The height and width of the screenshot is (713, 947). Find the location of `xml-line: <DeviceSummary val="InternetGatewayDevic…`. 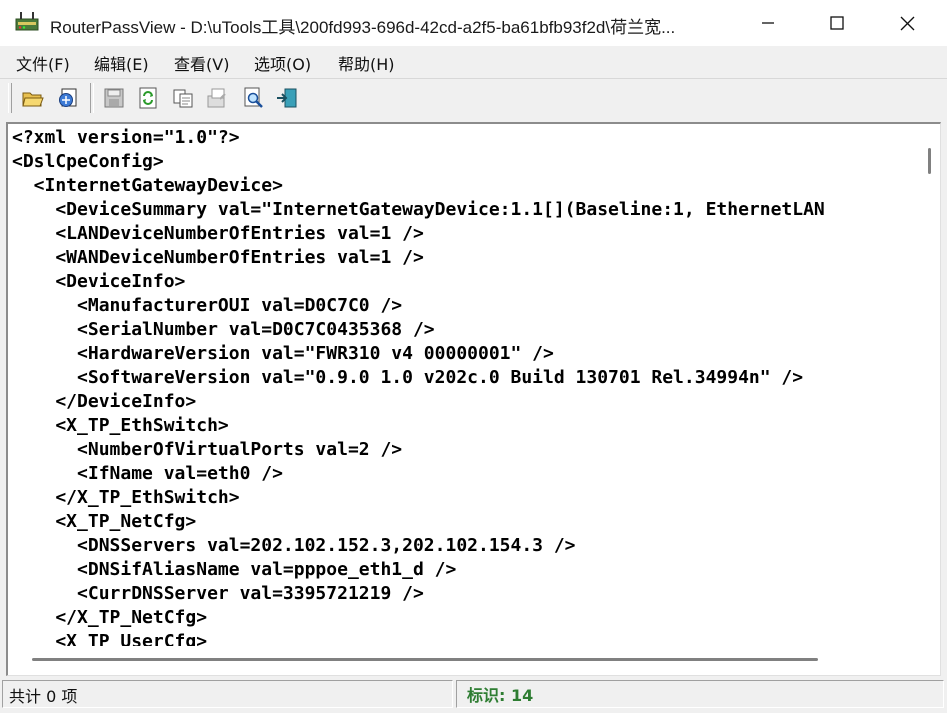

xml-line: <DeviceSummary val="InternetGatewayDevic… is located at coordinates (418, 209).